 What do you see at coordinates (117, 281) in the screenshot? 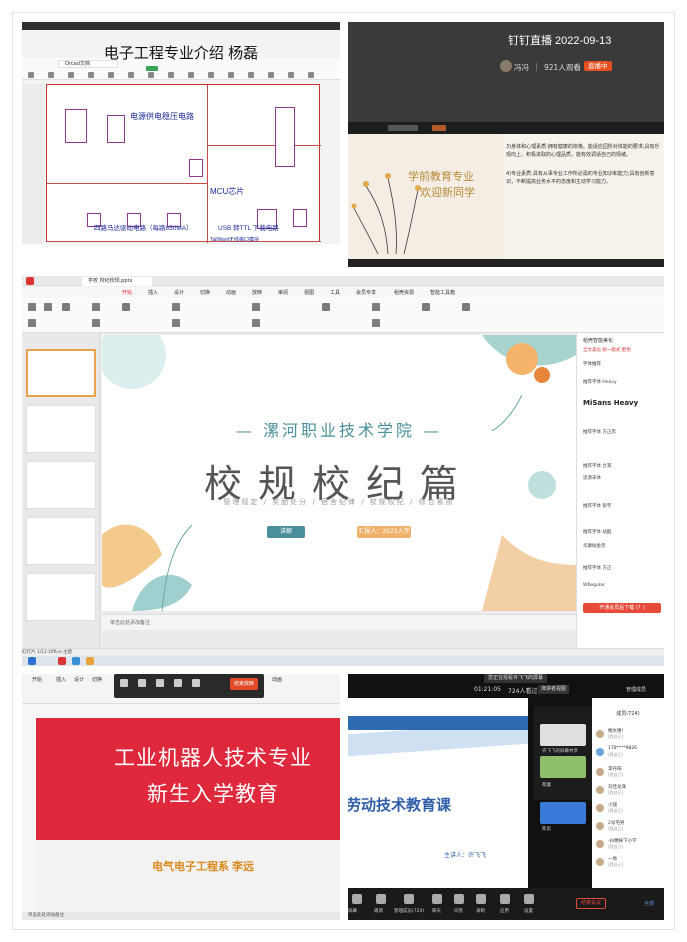
I see `document-tab: 学校 校纪校规.pptx` at bounding box center [117, 281].